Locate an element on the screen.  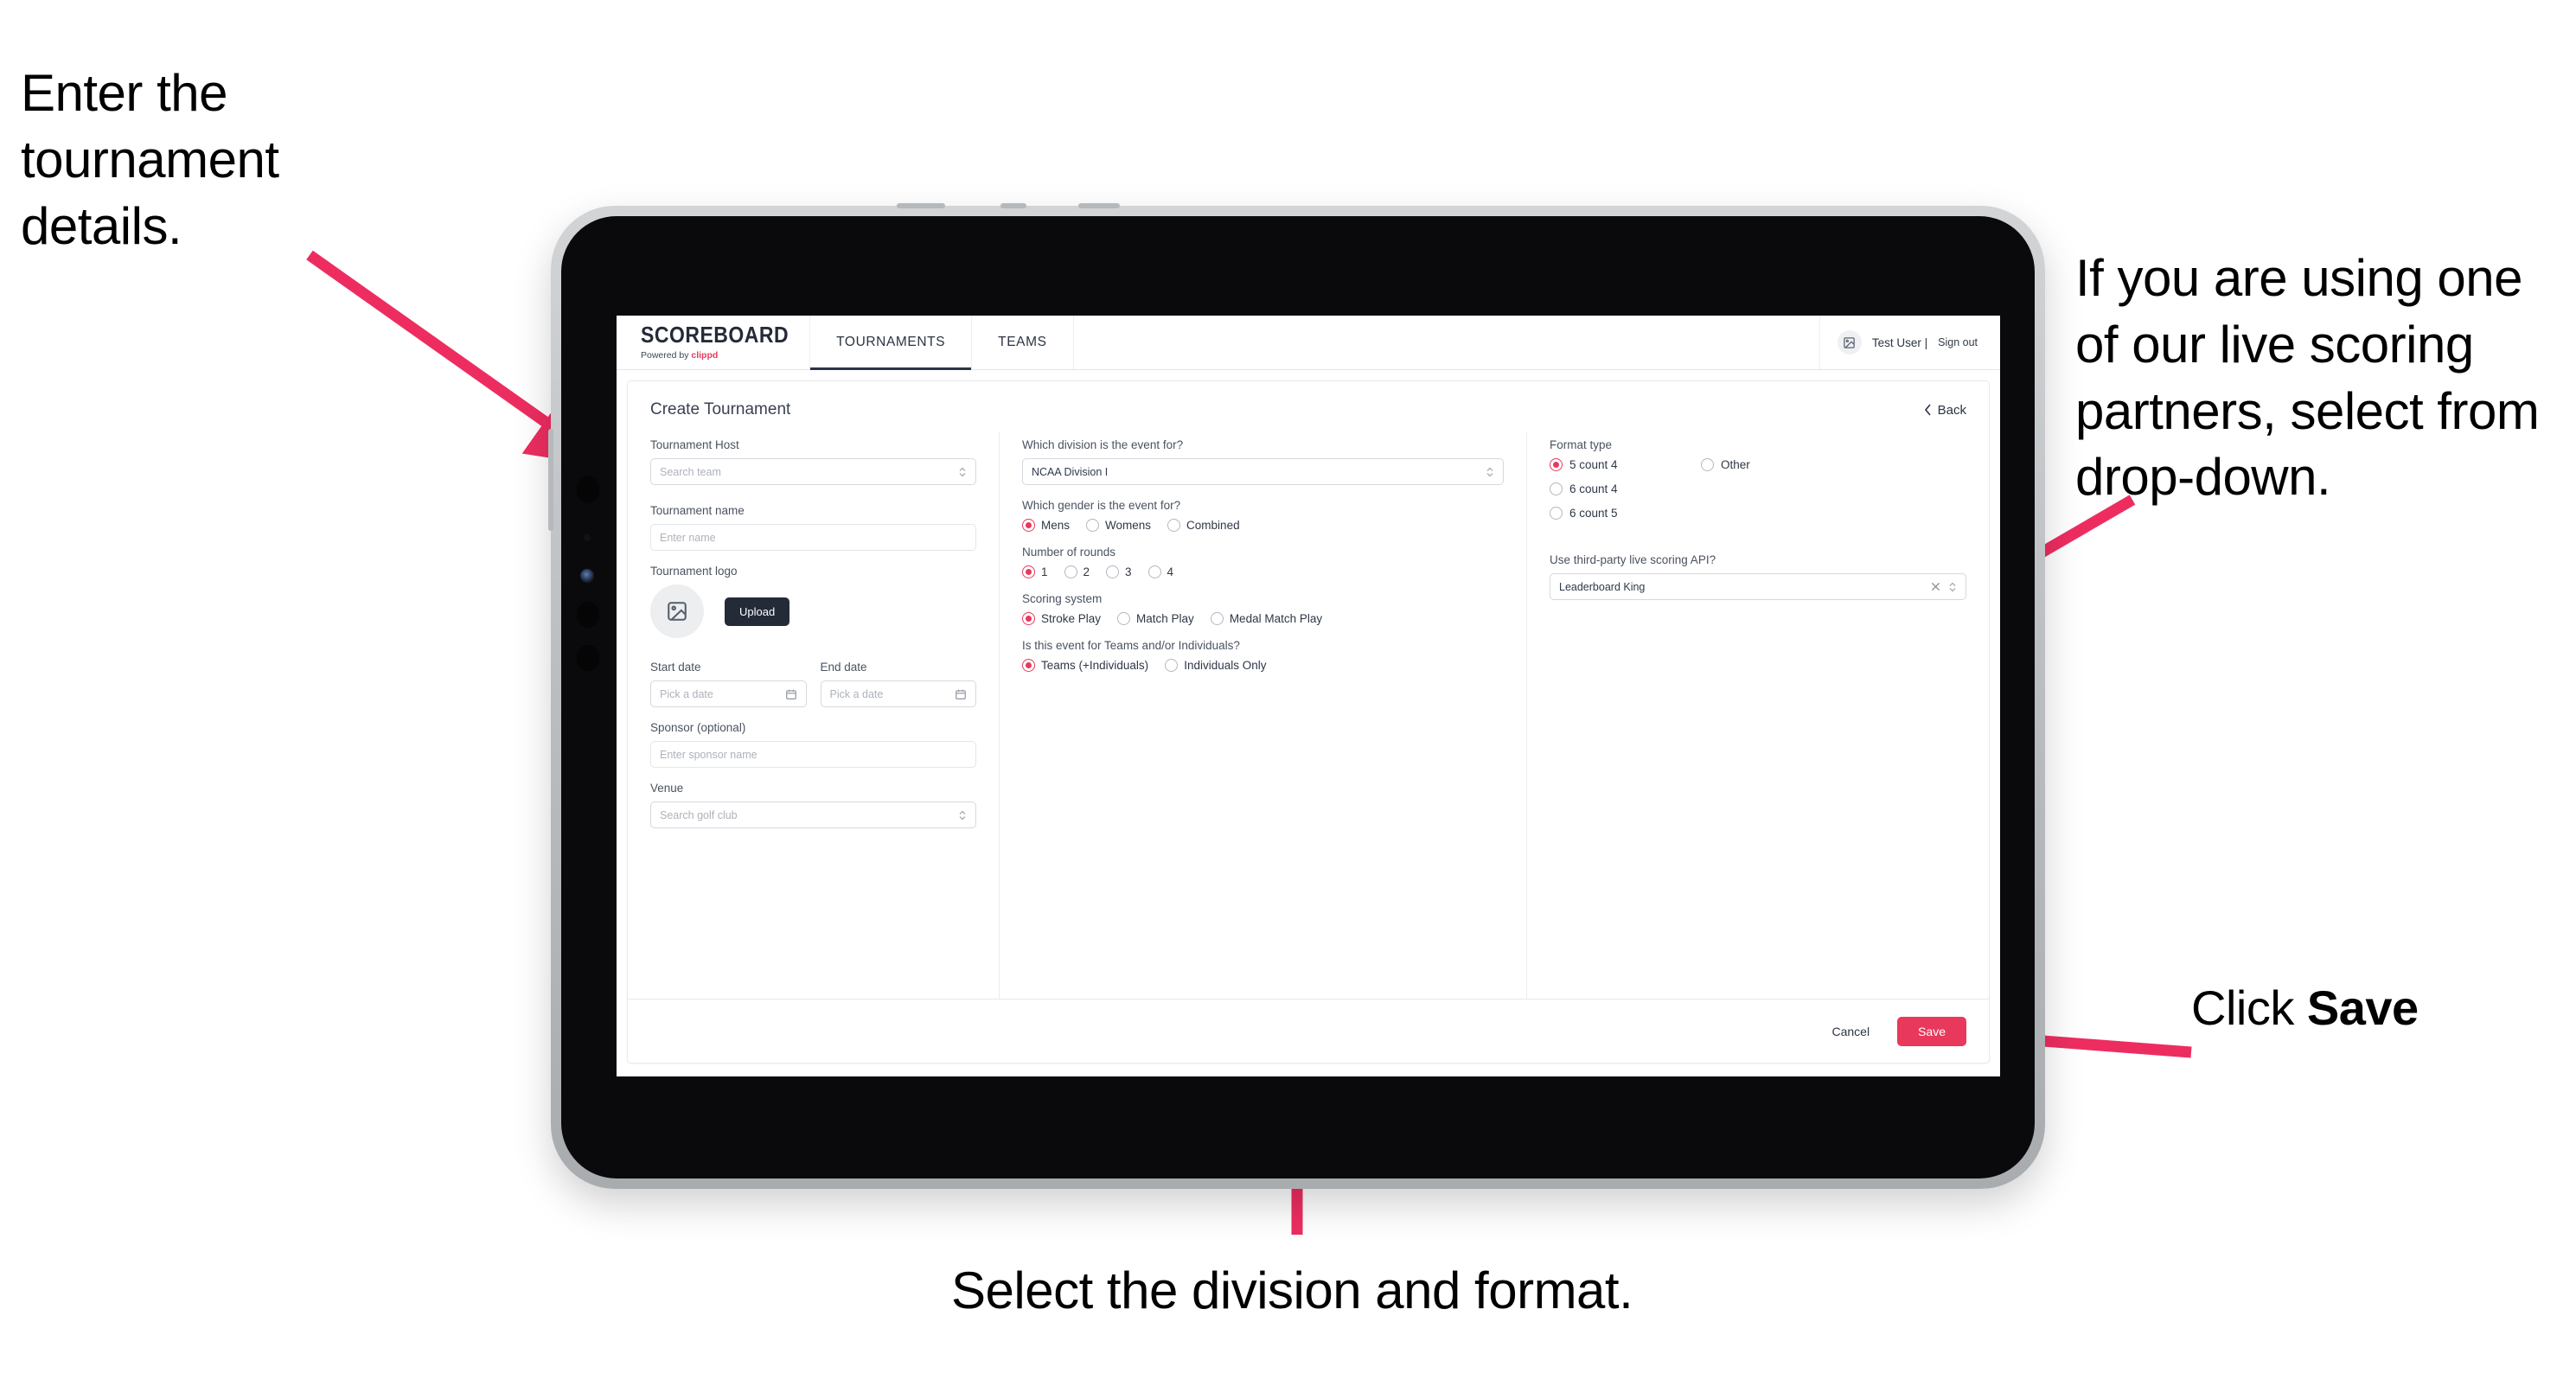
avatar is located at coordinates (1850, 342).